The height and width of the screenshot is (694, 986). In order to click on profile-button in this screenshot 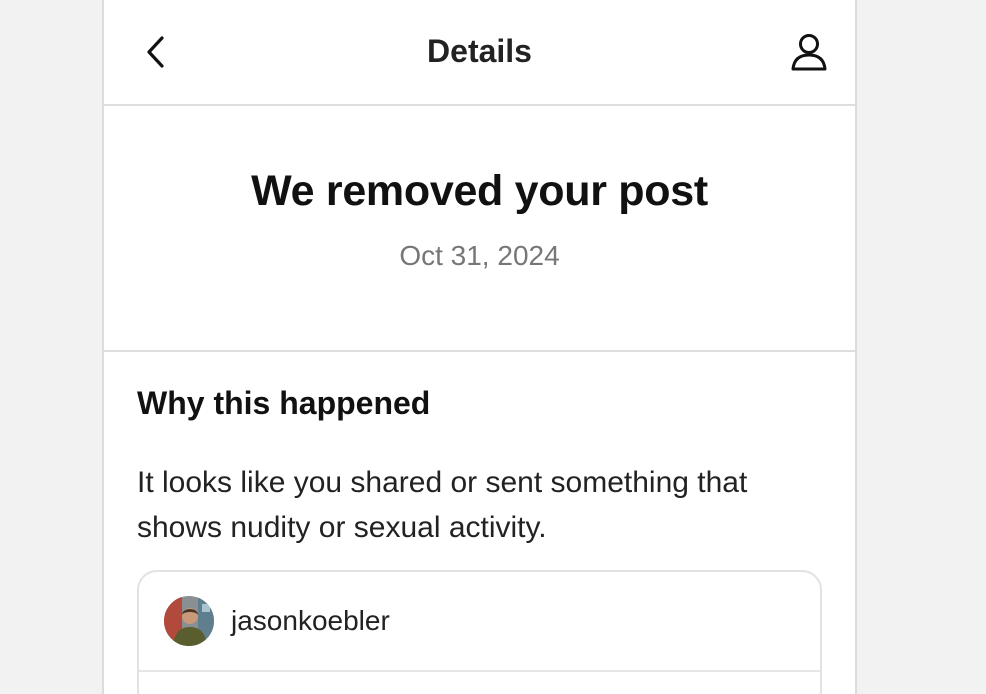, I will do `click(809, 52)`.